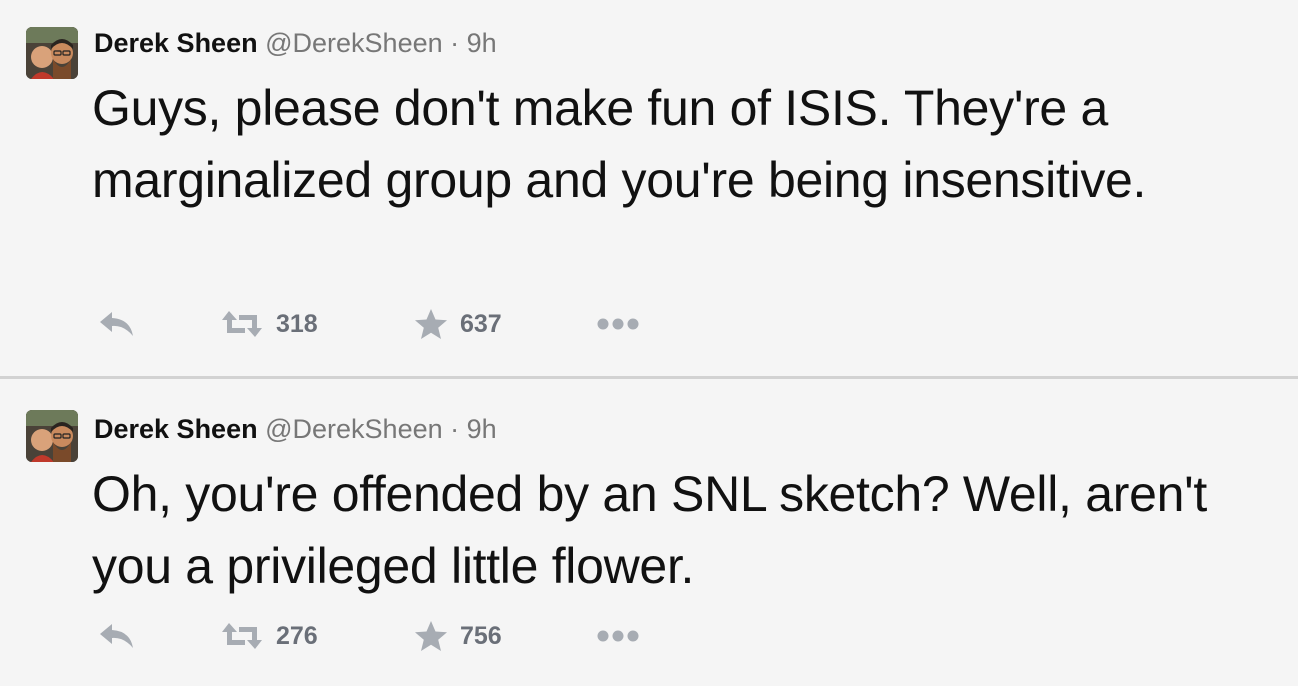 The image size is (1298, 686). I want to click on retweet-button: 318, so click(269, 324).